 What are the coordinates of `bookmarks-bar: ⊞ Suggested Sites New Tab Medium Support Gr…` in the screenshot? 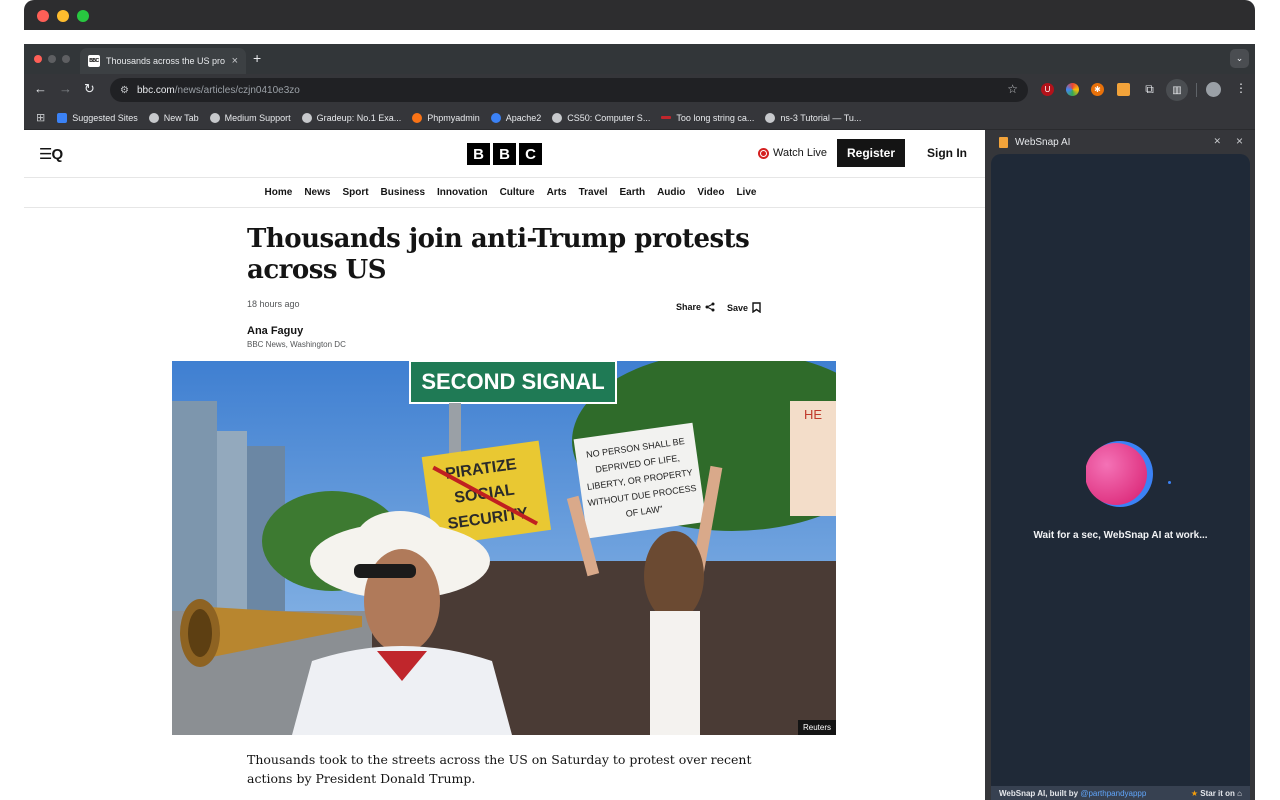 It's located at (639, 118).